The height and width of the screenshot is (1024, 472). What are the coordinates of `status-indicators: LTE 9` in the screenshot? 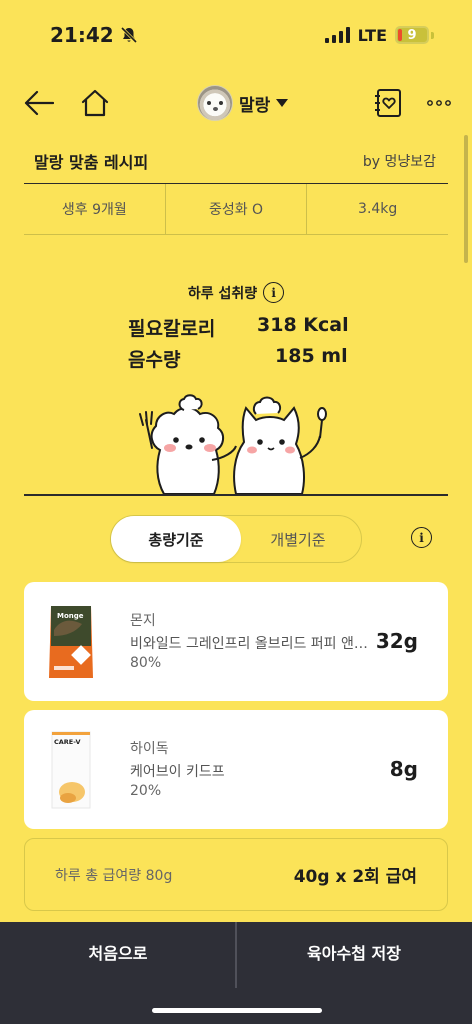 It's located at (379, 35).